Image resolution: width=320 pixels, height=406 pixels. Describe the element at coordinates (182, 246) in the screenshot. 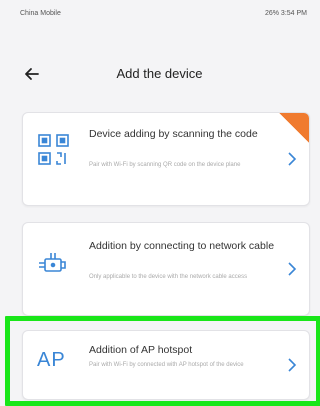

I see `option-title: Addition by connecting to network cable` at that location.